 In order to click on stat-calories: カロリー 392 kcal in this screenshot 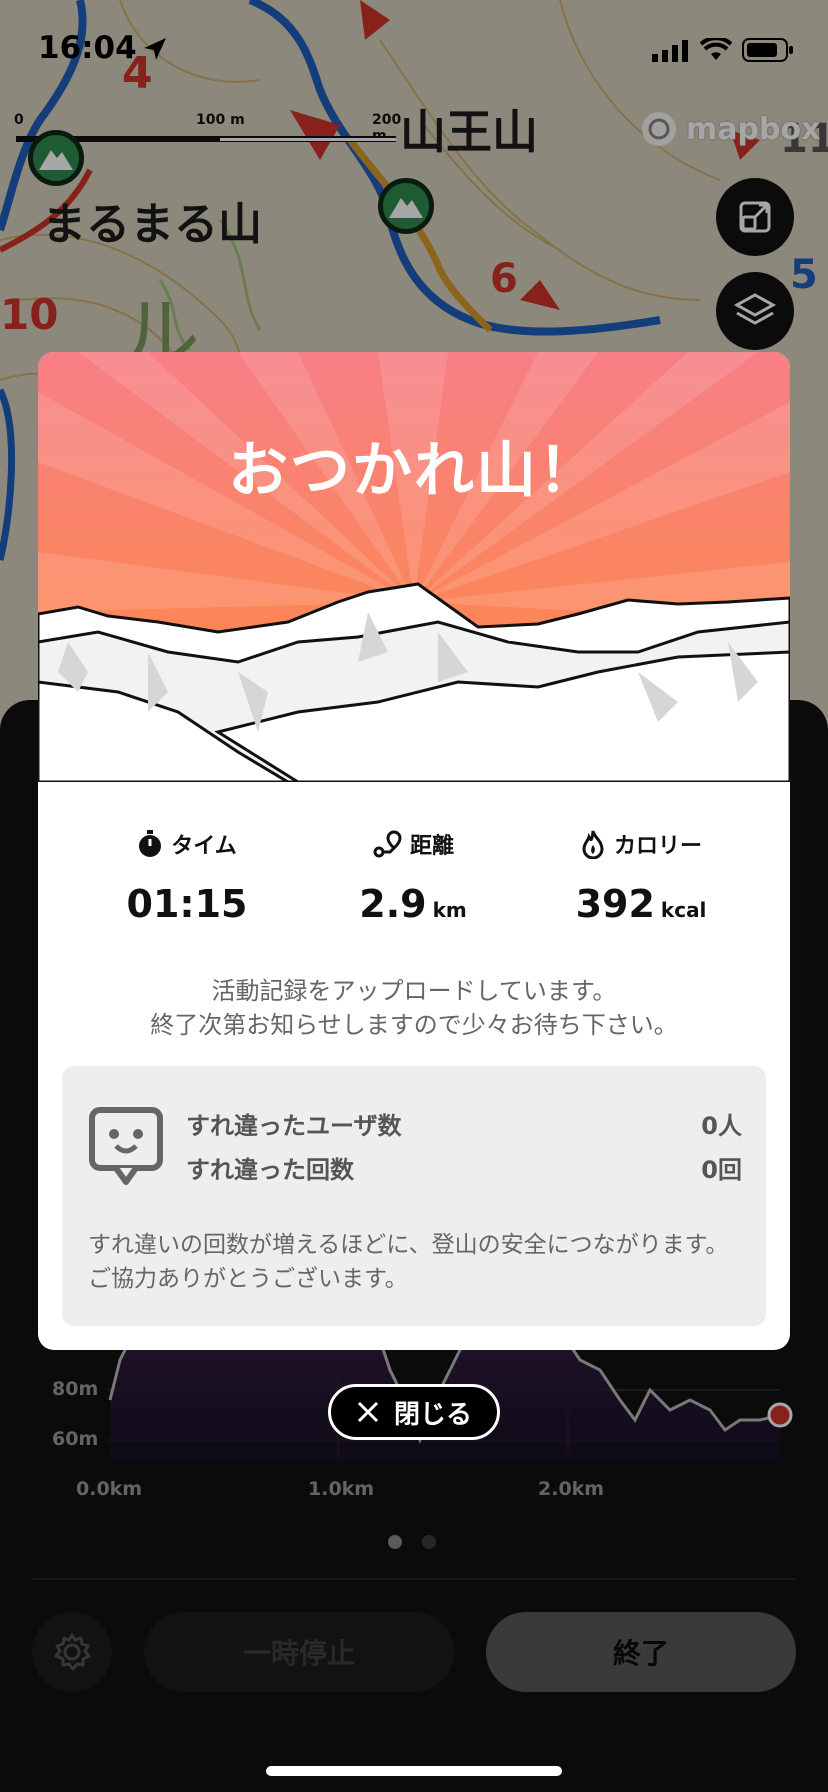, I will do `click(641, 877)`.